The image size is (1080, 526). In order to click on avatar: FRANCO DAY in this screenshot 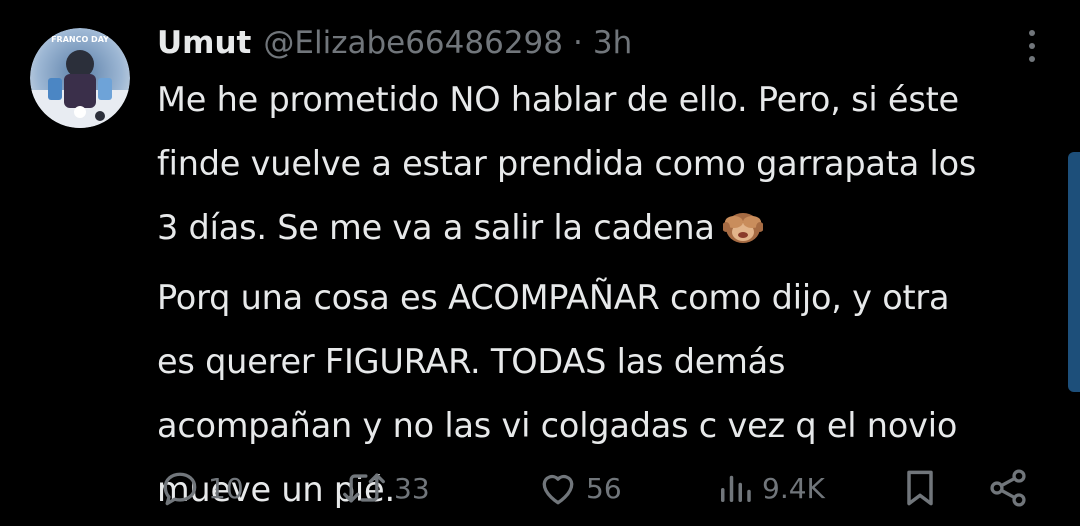, I will do `click(80, 78)`.